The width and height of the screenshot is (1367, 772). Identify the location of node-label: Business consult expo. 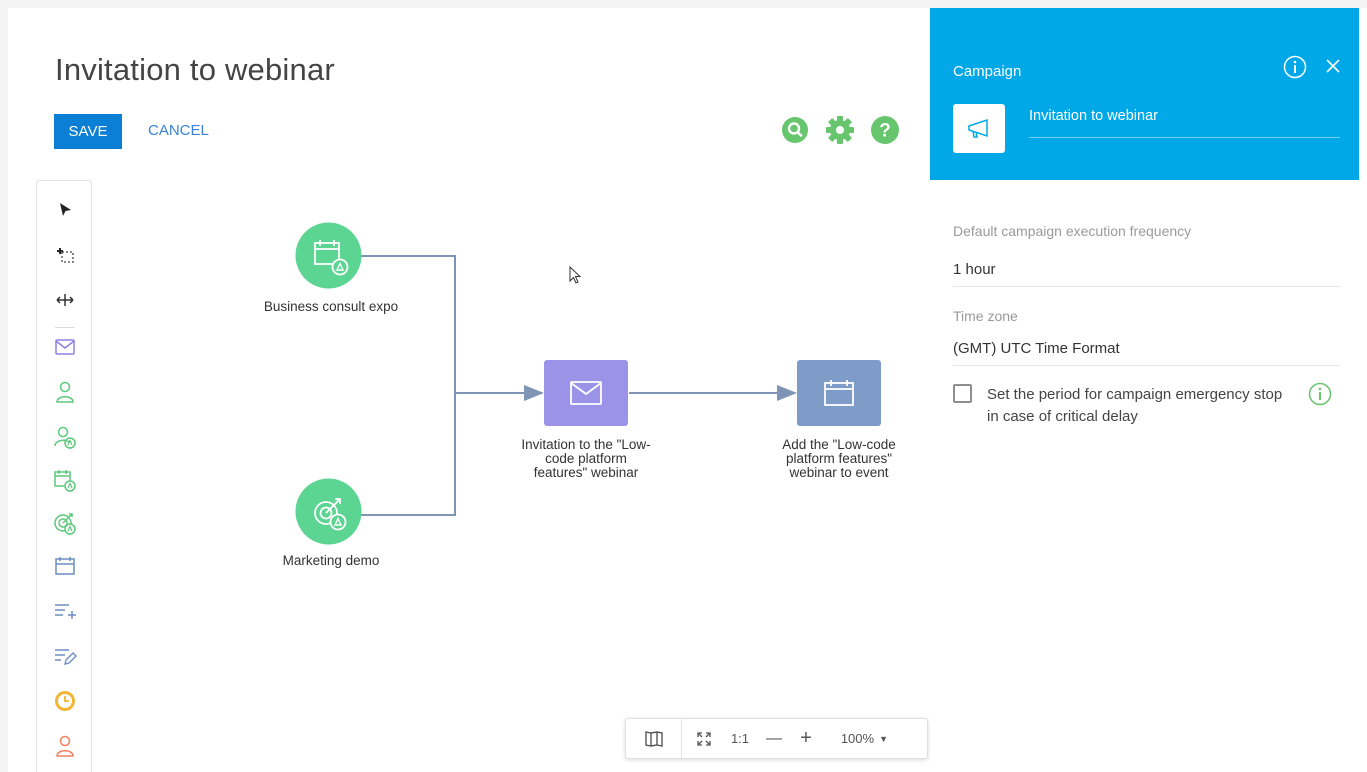
(331, 306).